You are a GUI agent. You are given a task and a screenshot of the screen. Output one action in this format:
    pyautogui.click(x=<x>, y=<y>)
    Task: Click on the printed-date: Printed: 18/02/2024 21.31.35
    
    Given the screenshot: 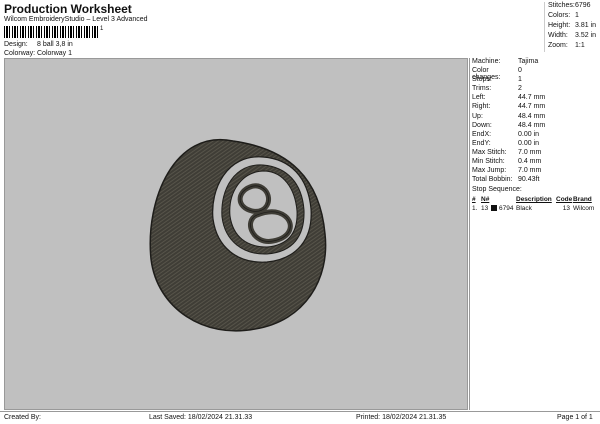 What is the action you would take?
    pyautogui.click(x=401, y=417)
    